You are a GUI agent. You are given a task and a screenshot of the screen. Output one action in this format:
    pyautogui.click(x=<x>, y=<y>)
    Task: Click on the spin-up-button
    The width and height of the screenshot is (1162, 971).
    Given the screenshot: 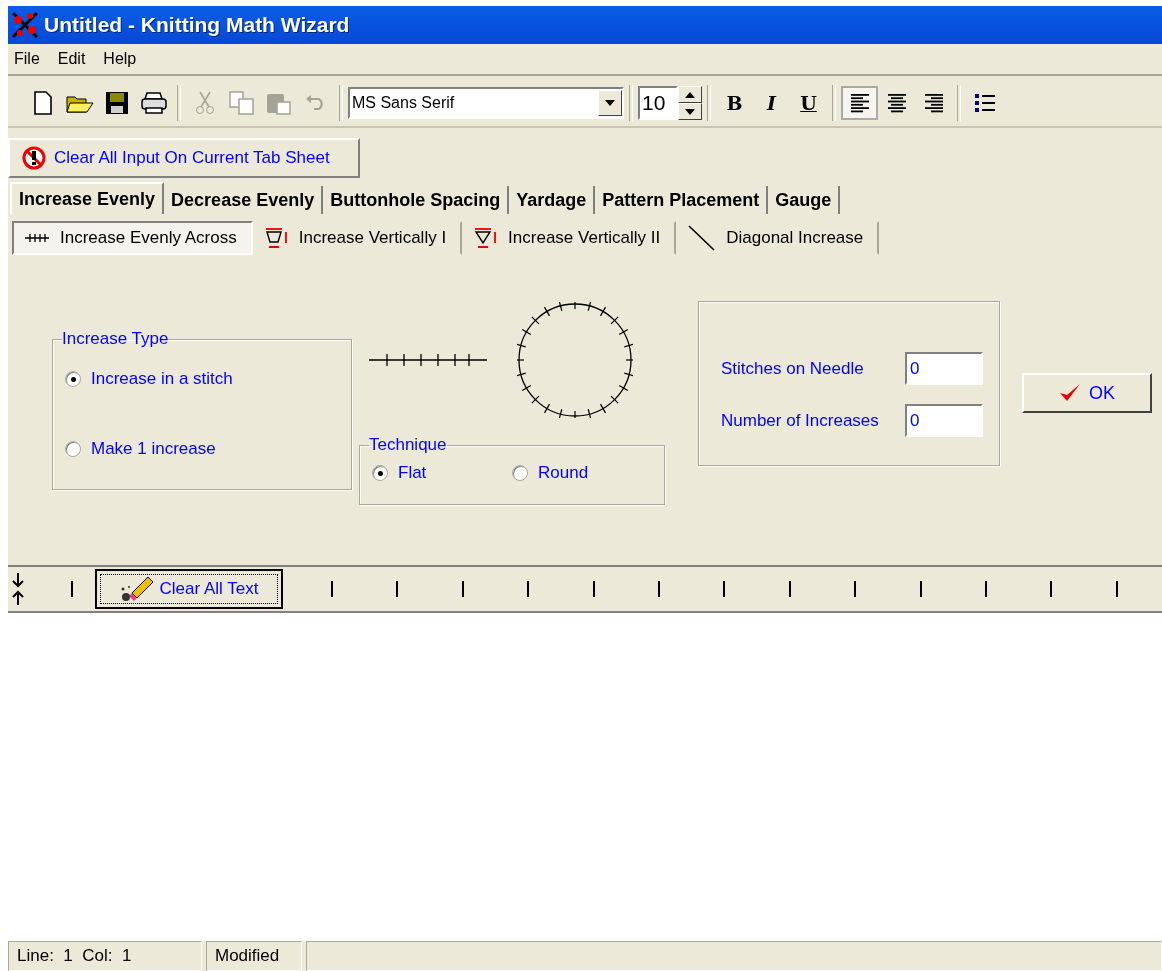 What is the action you would take?
    pyautogui.click(x=690, y=94)
    